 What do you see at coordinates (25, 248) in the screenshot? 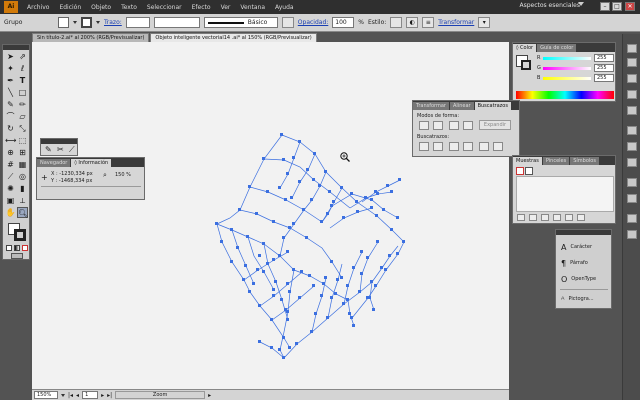
I see `none-mode-icon` at bounding box center [25, 248].